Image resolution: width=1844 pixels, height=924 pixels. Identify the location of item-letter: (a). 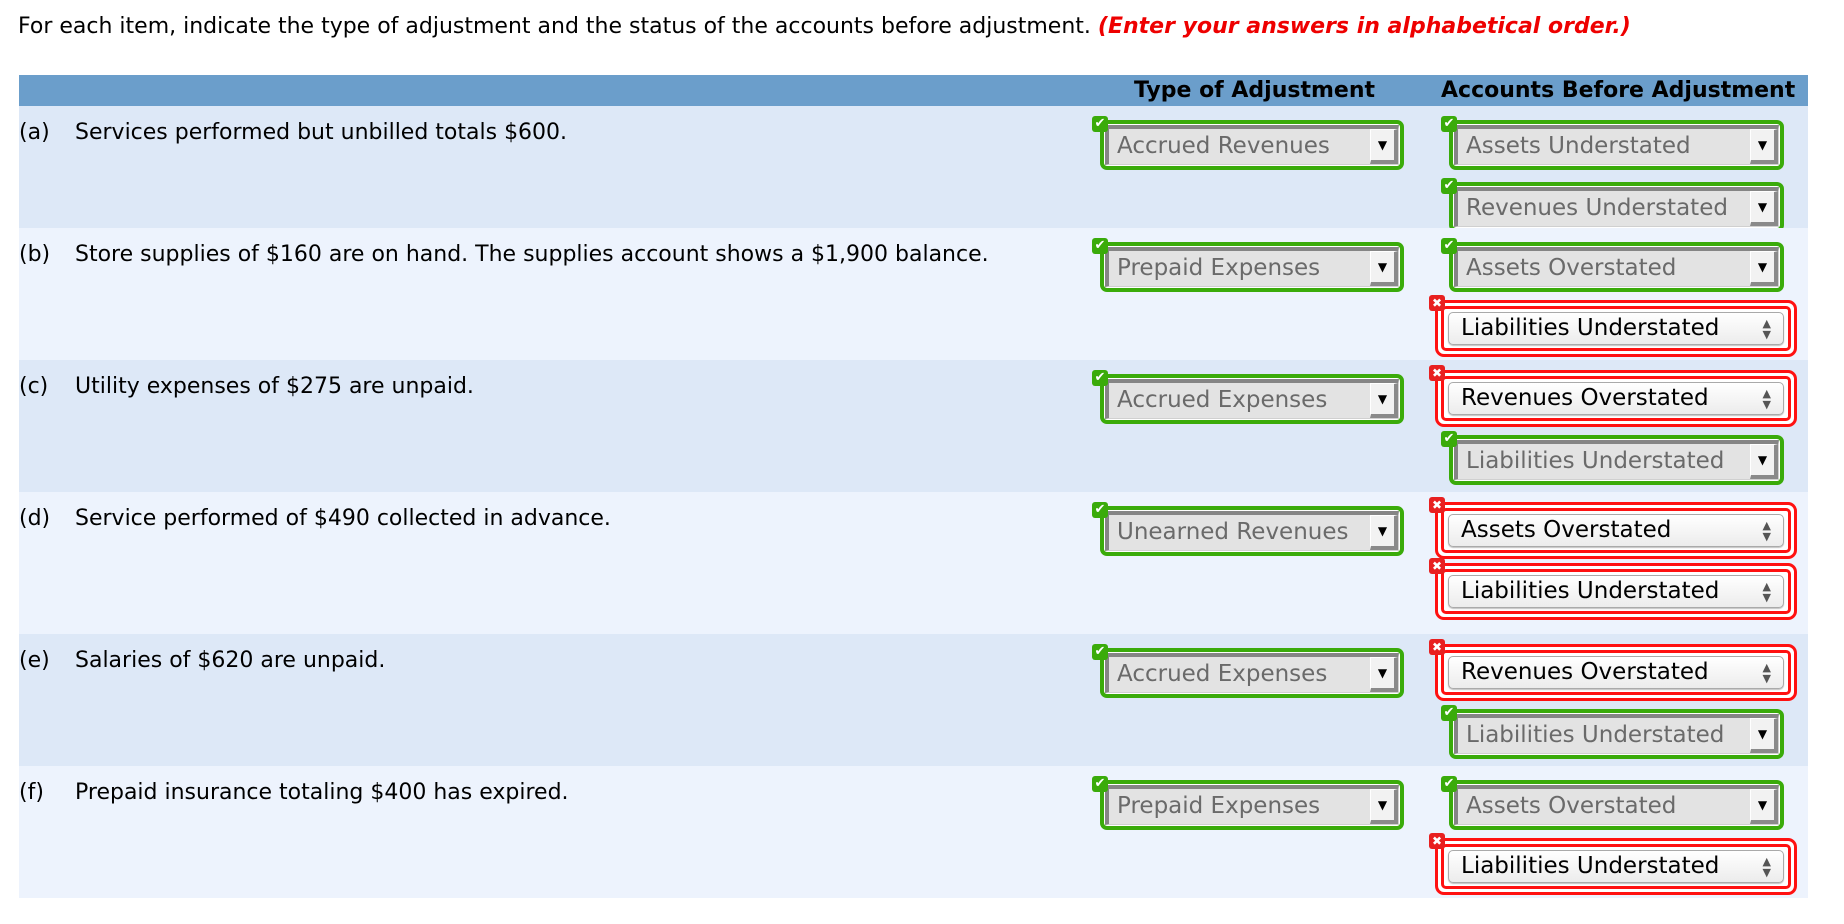
(34, 132).